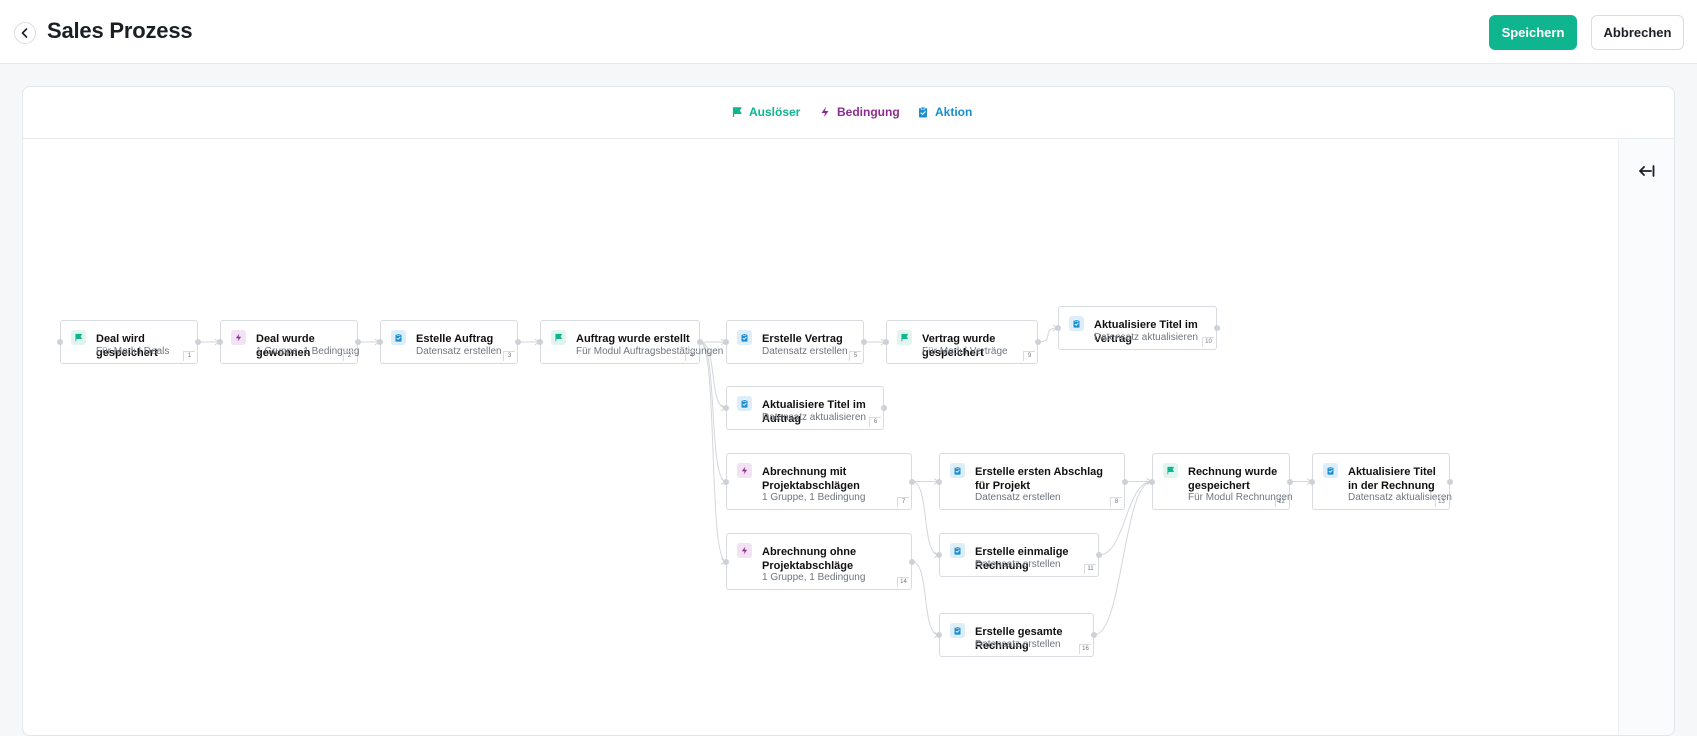 The width and height of the screenshot is (1697, 736). I want to click on node-number: 8, so click(1116, 502).